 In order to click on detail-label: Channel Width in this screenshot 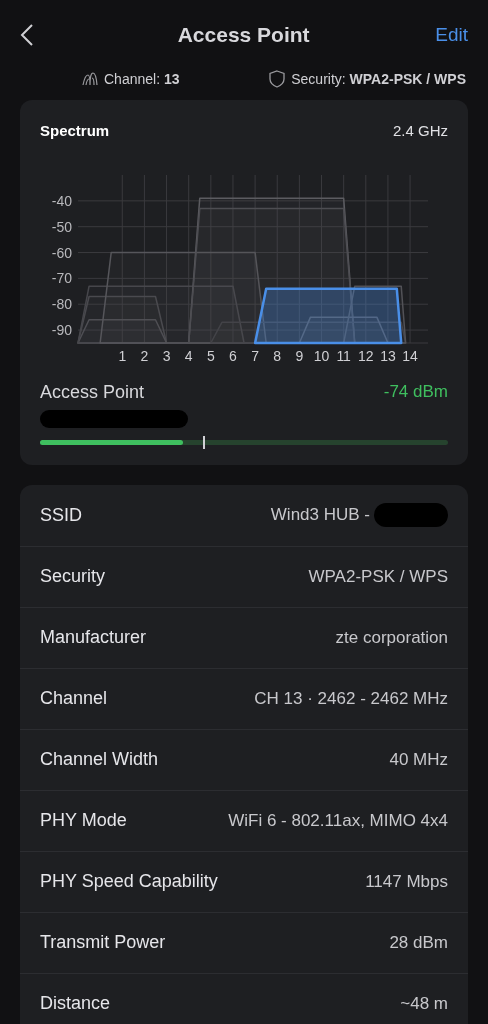, I will do `click(99, 759)`.